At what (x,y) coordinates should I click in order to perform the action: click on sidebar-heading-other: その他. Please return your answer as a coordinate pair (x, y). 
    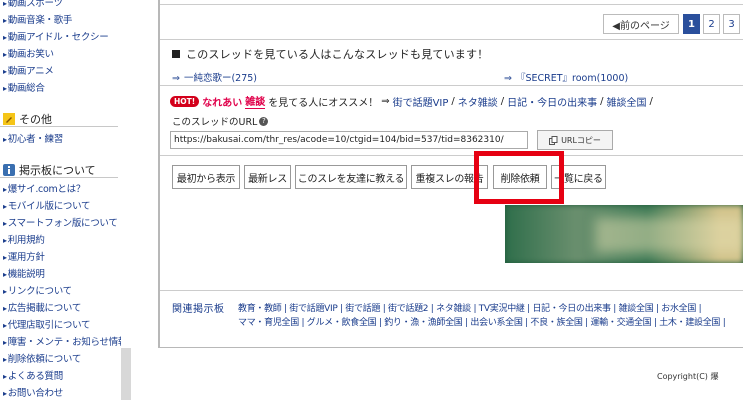
    Looking at the image, I should click on (27, 119).